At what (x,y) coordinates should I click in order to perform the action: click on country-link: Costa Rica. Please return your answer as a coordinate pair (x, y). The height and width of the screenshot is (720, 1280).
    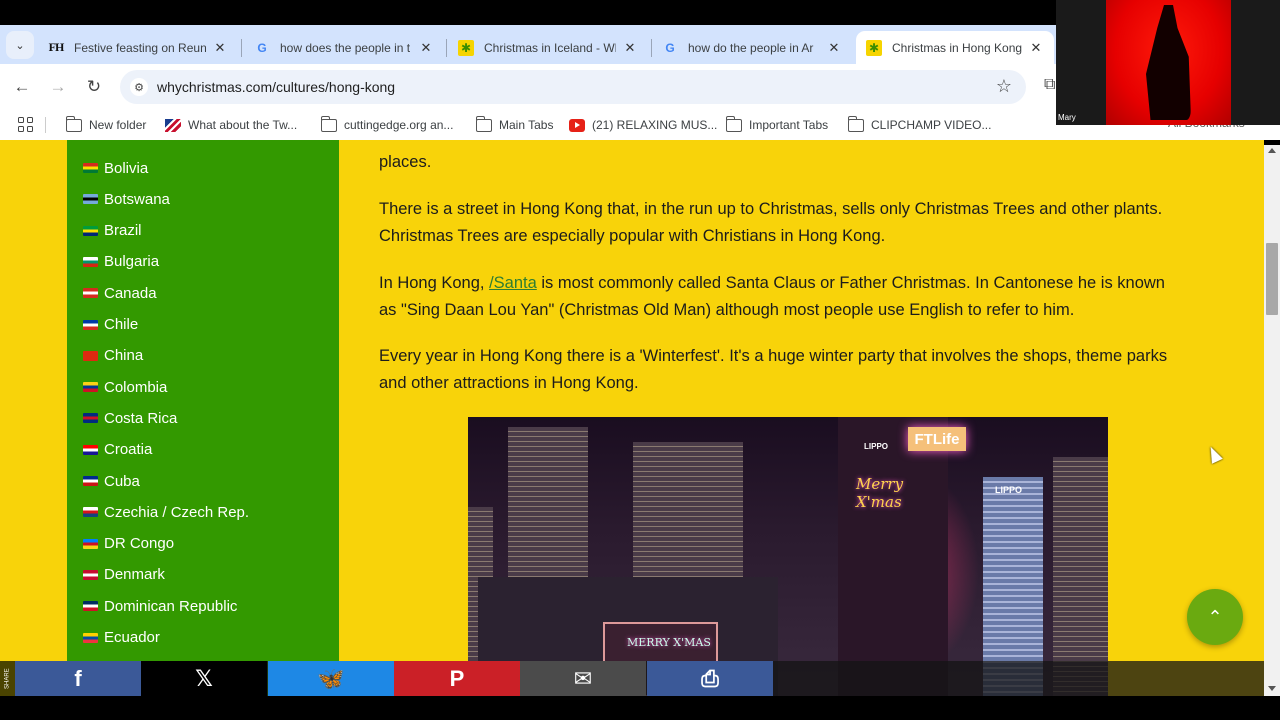
    Looking at the image, I should click on (130, 418).